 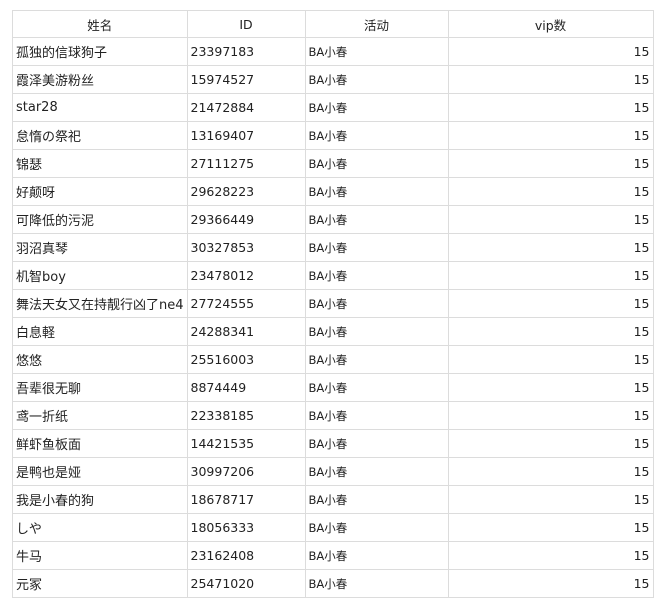 What do you see at coordinates (100, 415) in the screenshot?
I see `cell-name: 鸢一折纸` at bounding box center [100, 415].